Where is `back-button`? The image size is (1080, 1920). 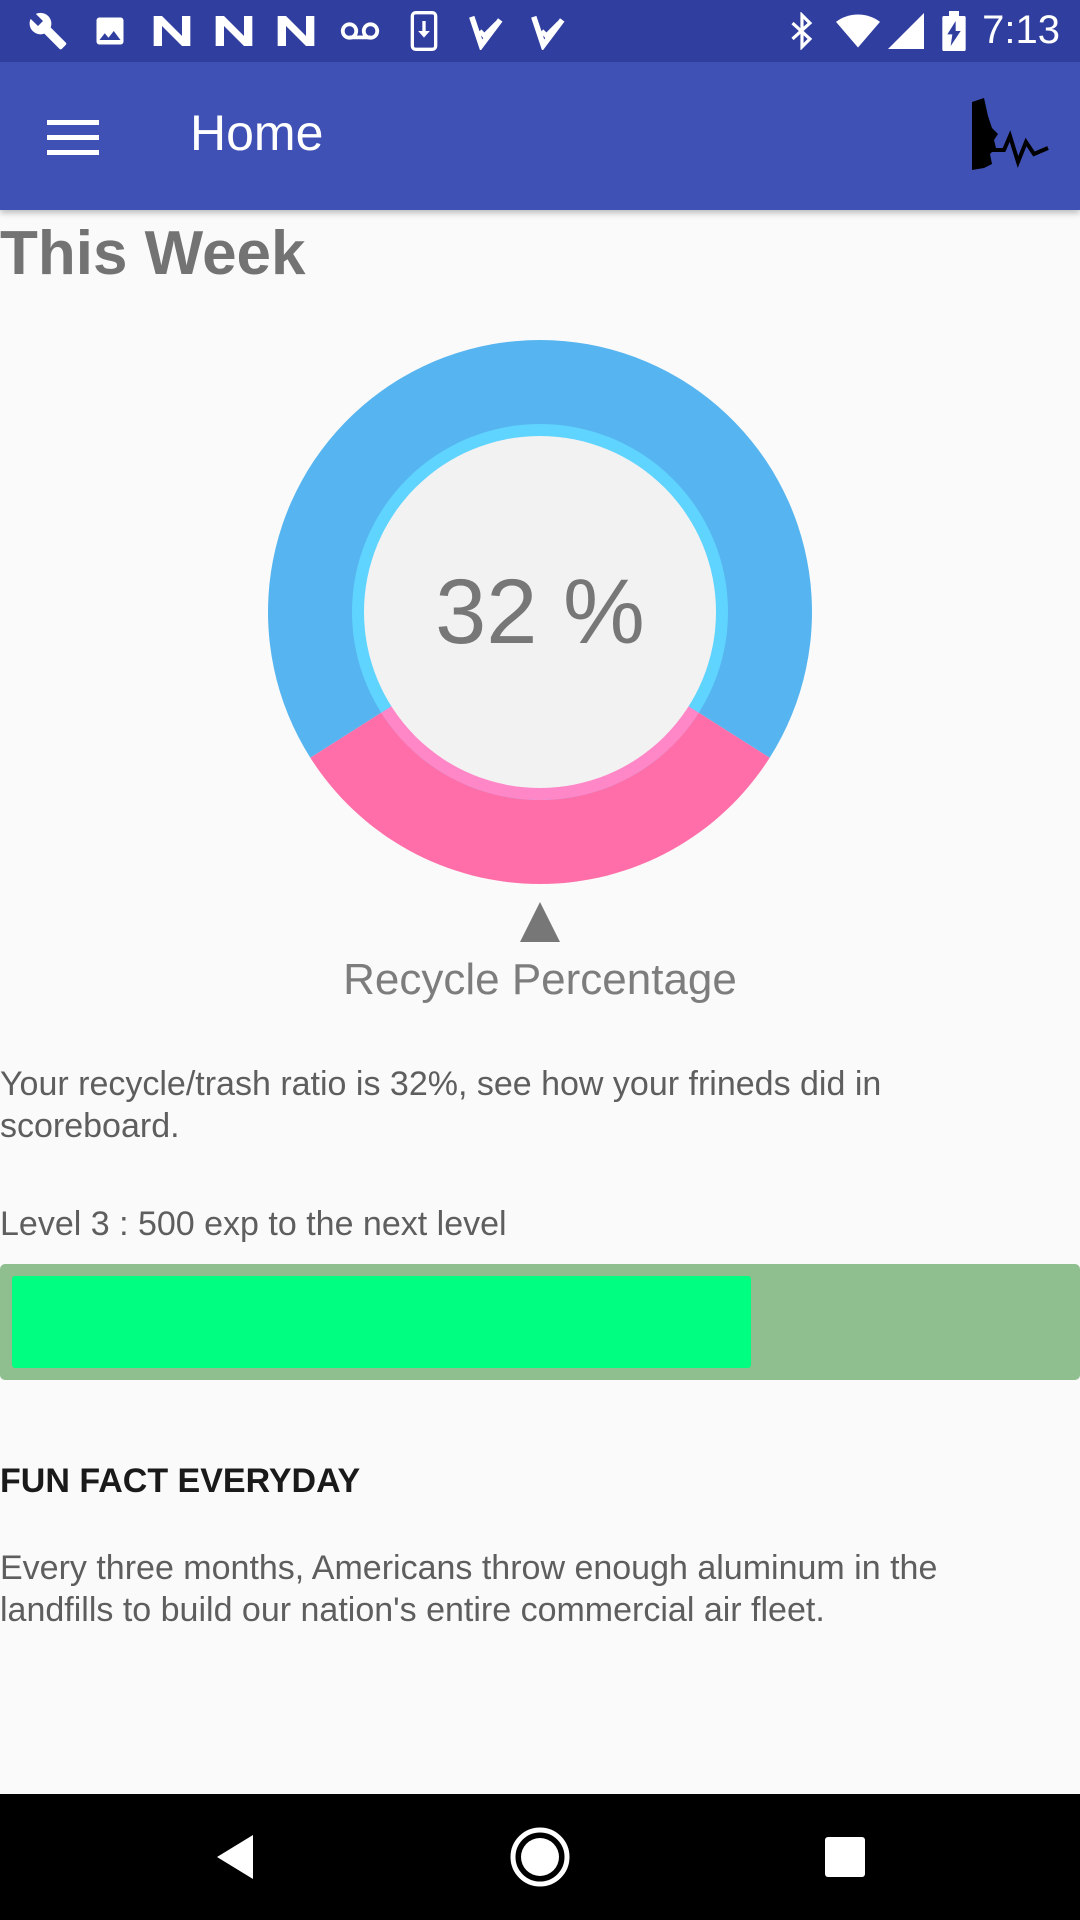
back-button is located at coordinates (235, 1857).